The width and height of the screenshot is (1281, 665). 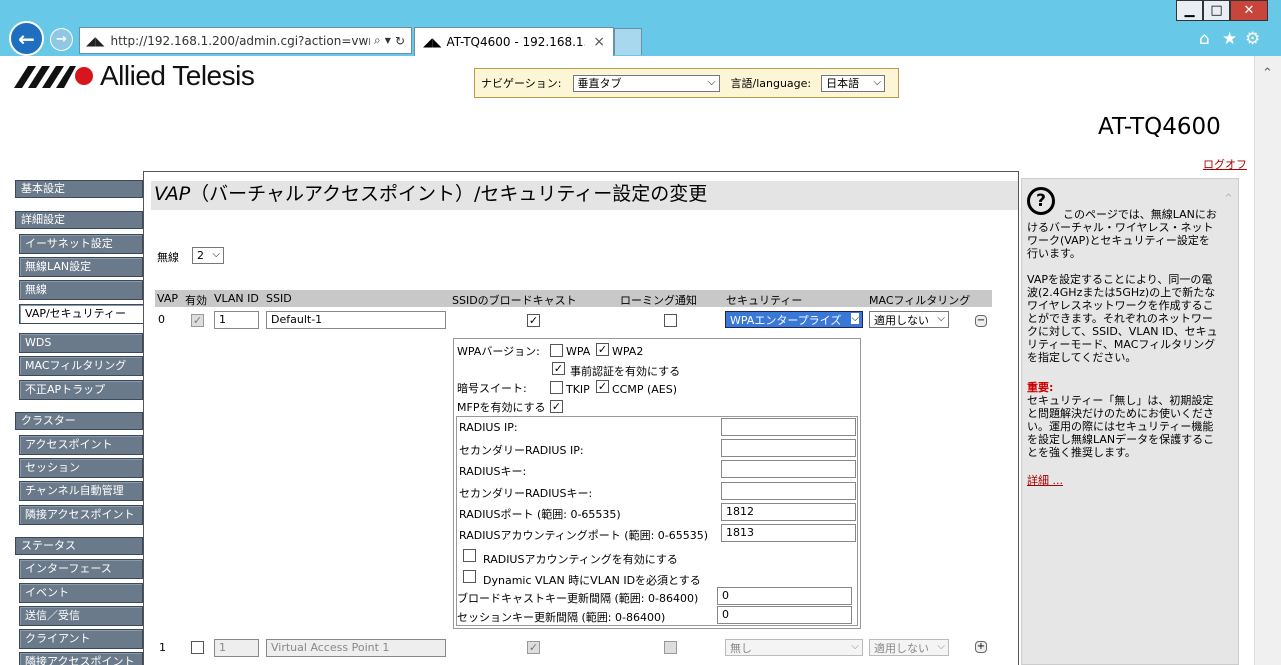 What do you see at coordinates (81, 515) in the screenshot?
I see `sidebar-item-neighbor-ap: 隣接アクセスポイント` at bounding box center [81, 515].